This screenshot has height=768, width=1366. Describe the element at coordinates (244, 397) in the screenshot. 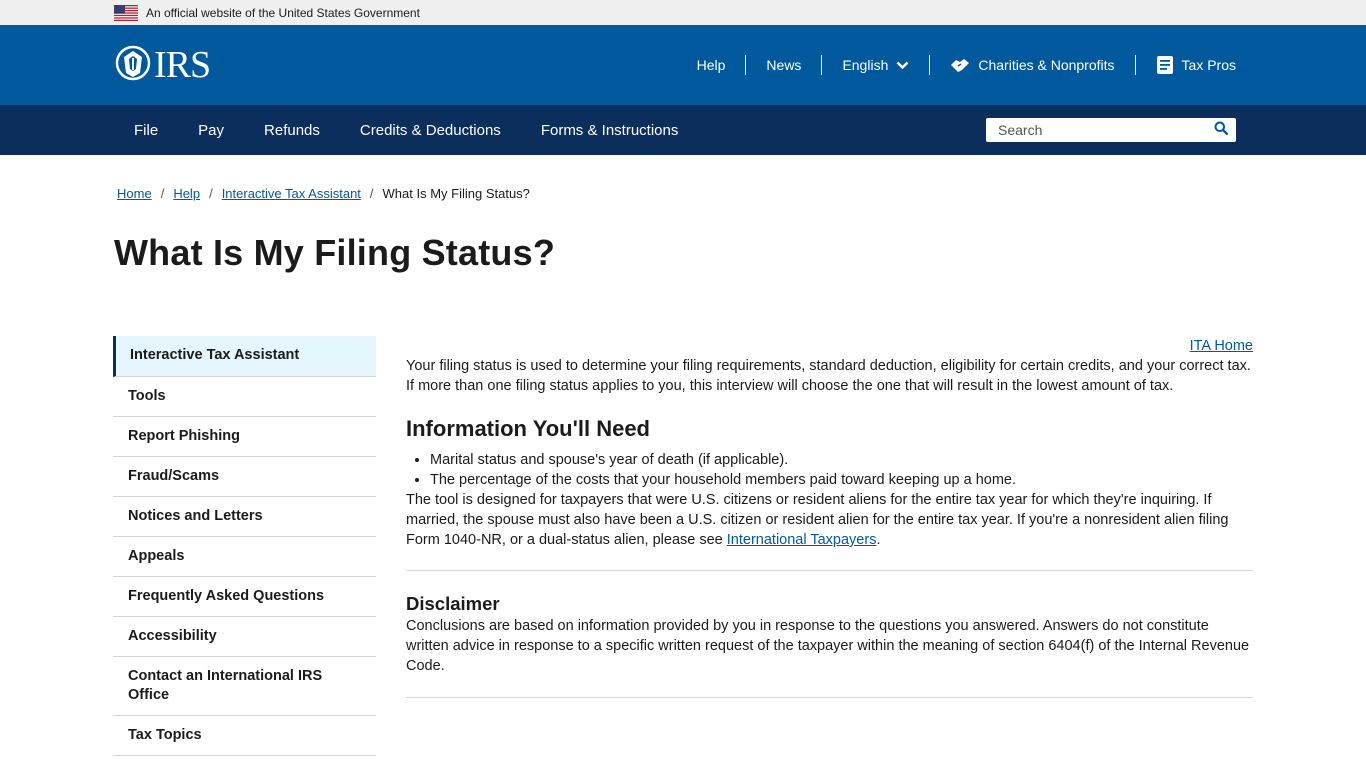

I see `sidebar-item-tools: Tools` at that location.